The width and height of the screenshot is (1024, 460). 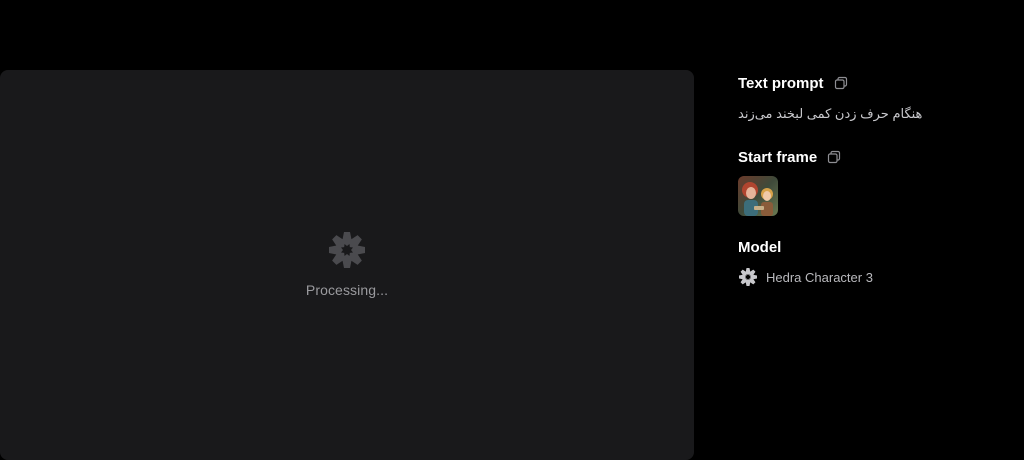 What do you see at coordinates (873, 83) in the screenshot?
I see `text-prompt-header: Text prompt` at bounding box center [873, 83].